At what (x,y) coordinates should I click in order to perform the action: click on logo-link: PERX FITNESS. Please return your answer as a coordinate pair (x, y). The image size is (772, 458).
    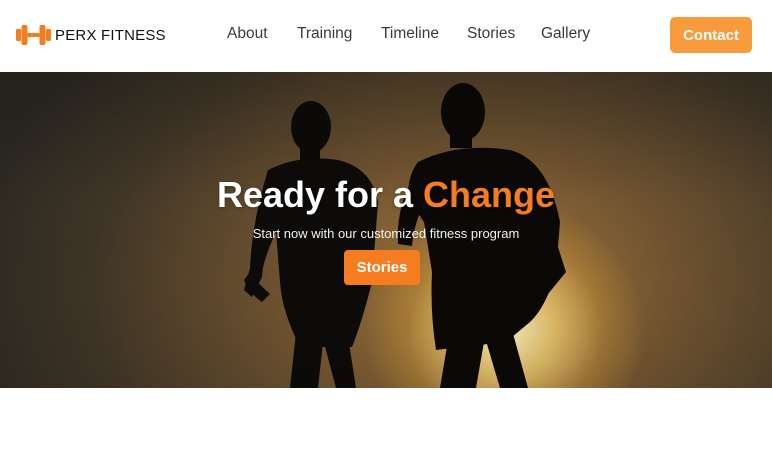
    Looking at the image, I should click on (90, 35).